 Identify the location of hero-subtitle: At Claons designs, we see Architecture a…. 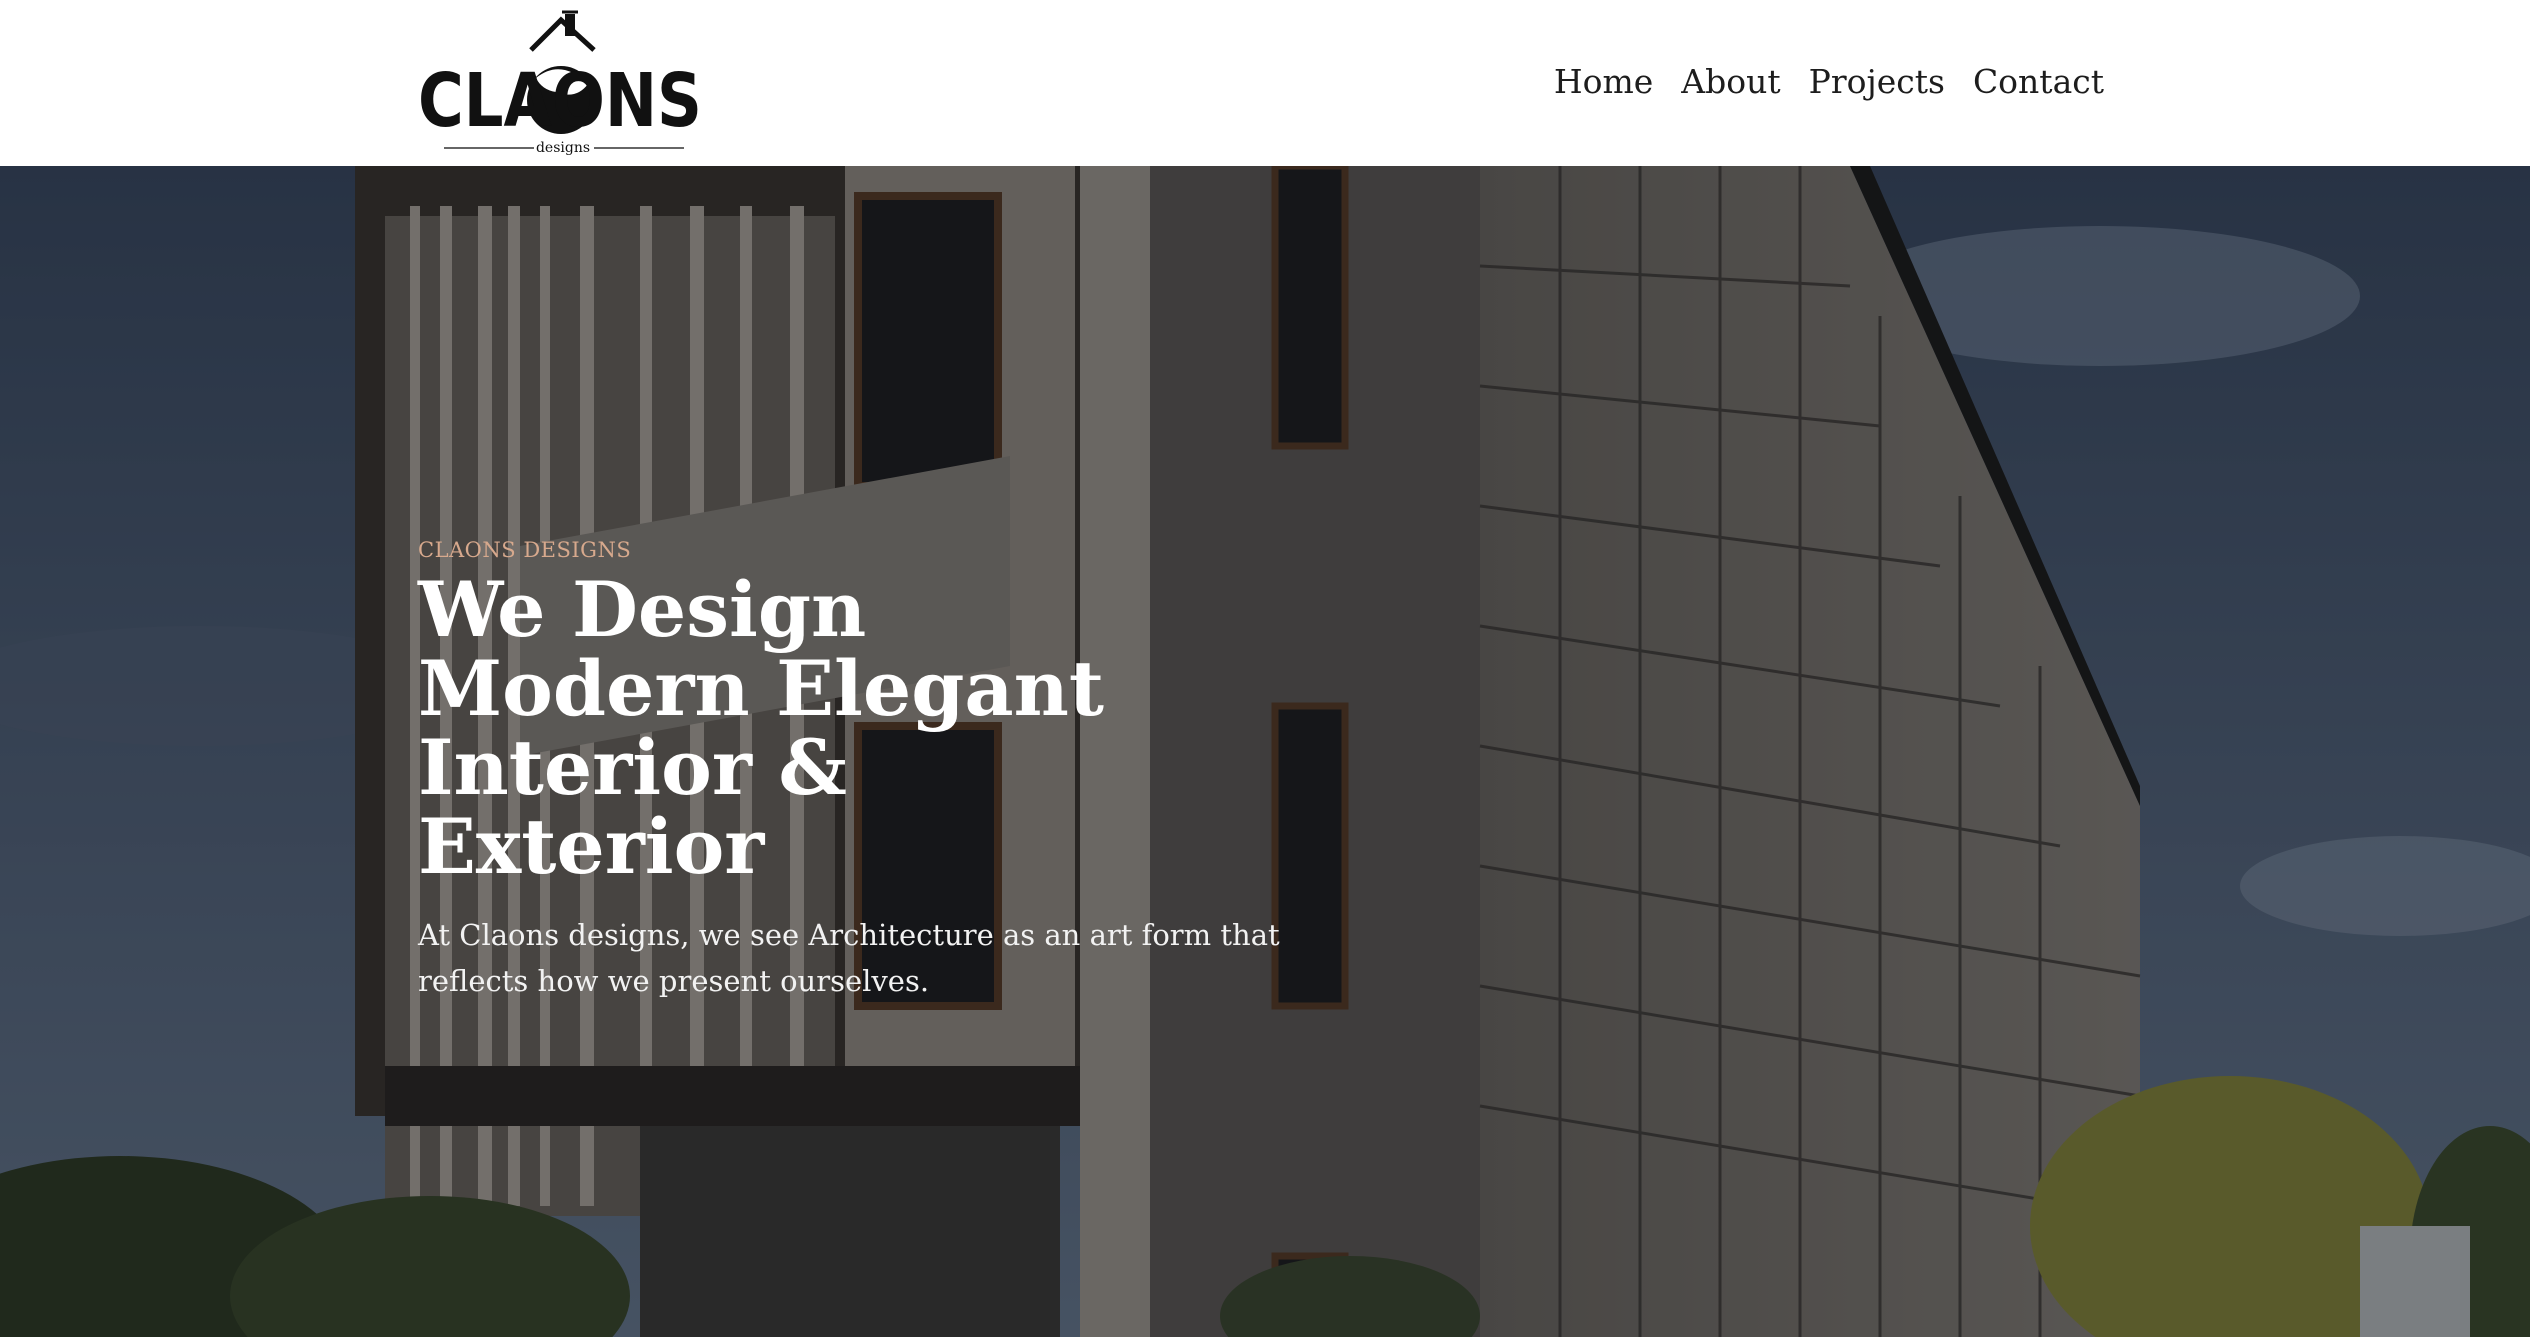
(849, 958).